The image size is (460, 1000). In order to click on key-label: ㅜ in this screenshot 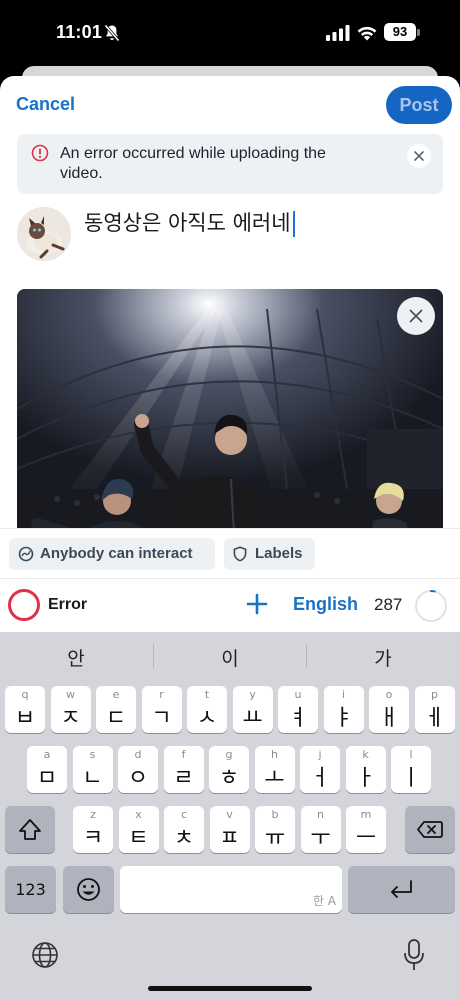, I will do `click(320, 838)`.